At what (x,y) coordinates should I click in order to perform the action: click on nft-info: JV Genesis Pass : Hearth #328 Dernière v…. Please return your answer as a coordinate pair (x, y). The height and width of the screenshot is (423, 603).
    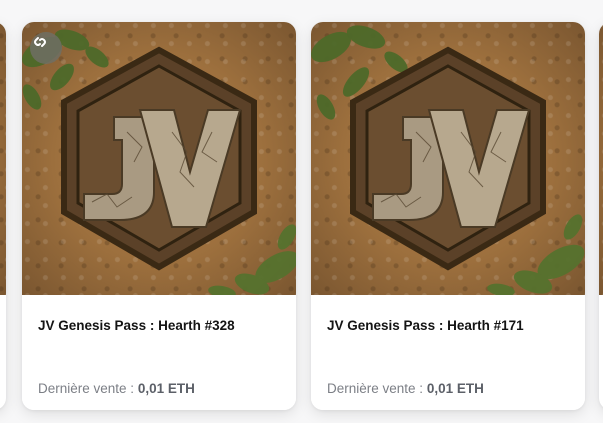
    Looking at the image, I should click on (159, 352).